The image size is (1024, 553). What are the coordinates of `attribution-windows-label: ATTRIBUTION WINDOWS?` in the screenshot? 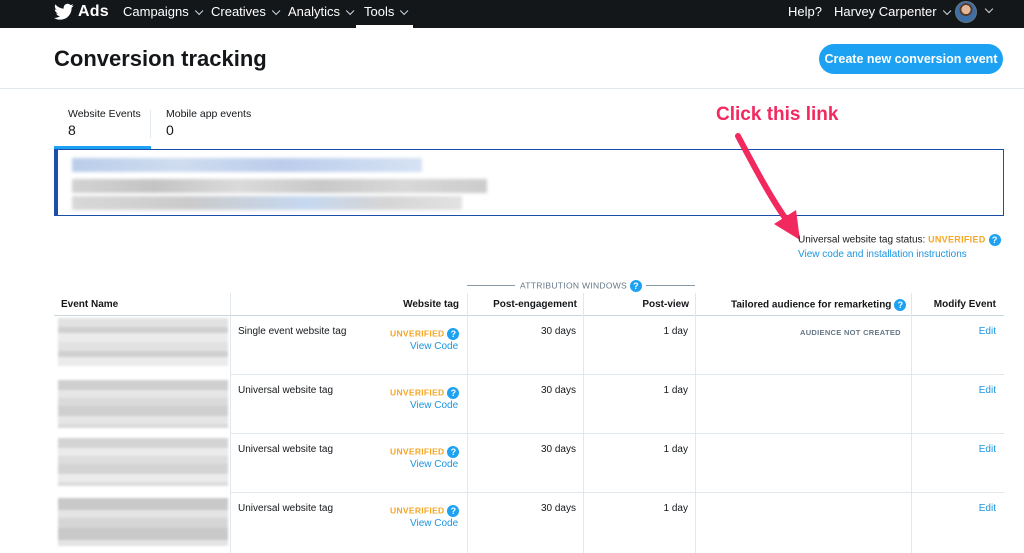 It's located at (581, 286).